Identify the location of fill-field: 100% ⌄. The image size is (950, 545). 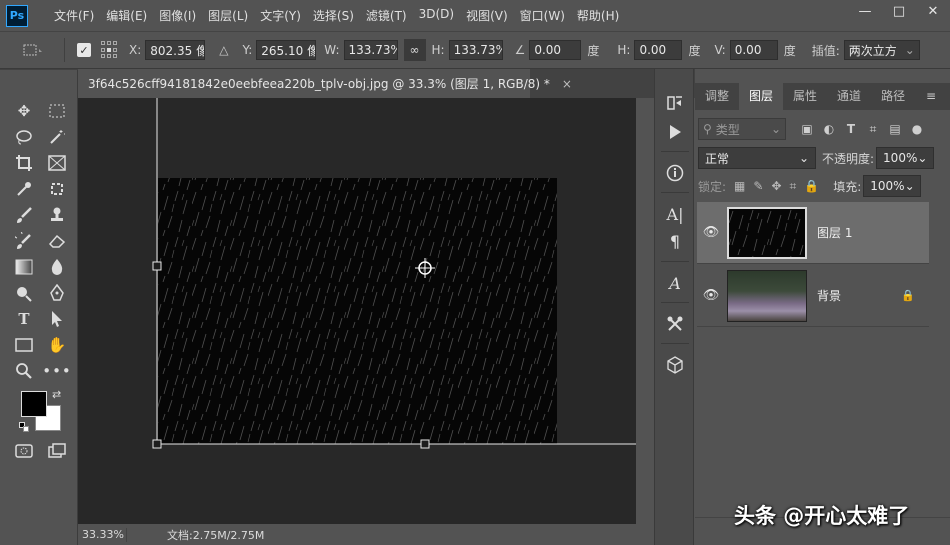
(892, 186).